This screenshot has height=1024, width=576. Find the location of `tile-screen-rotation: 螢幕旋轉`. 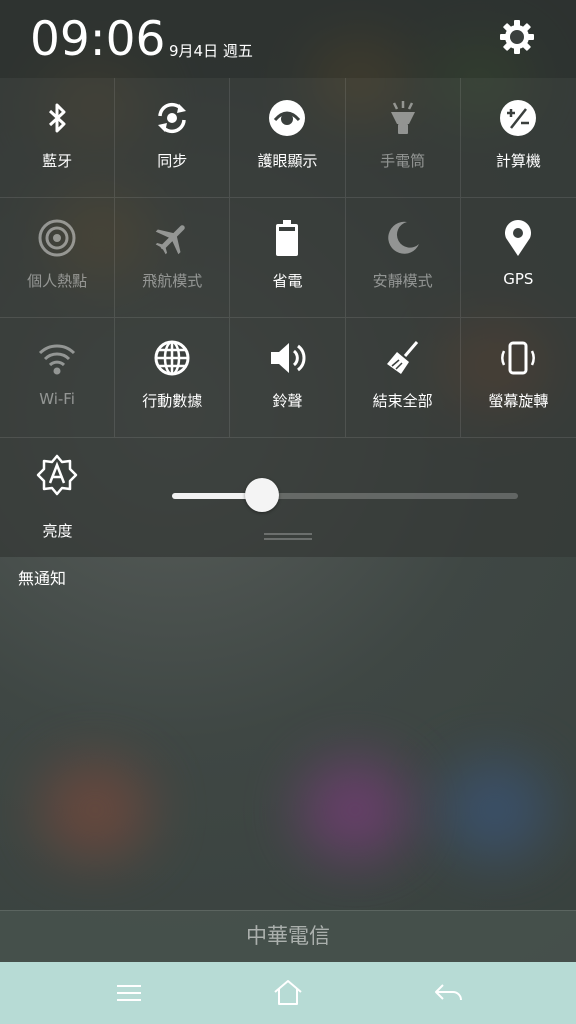

tile-screen-rotation: 螢幕旋轉 is located at coordinates (518, 378).